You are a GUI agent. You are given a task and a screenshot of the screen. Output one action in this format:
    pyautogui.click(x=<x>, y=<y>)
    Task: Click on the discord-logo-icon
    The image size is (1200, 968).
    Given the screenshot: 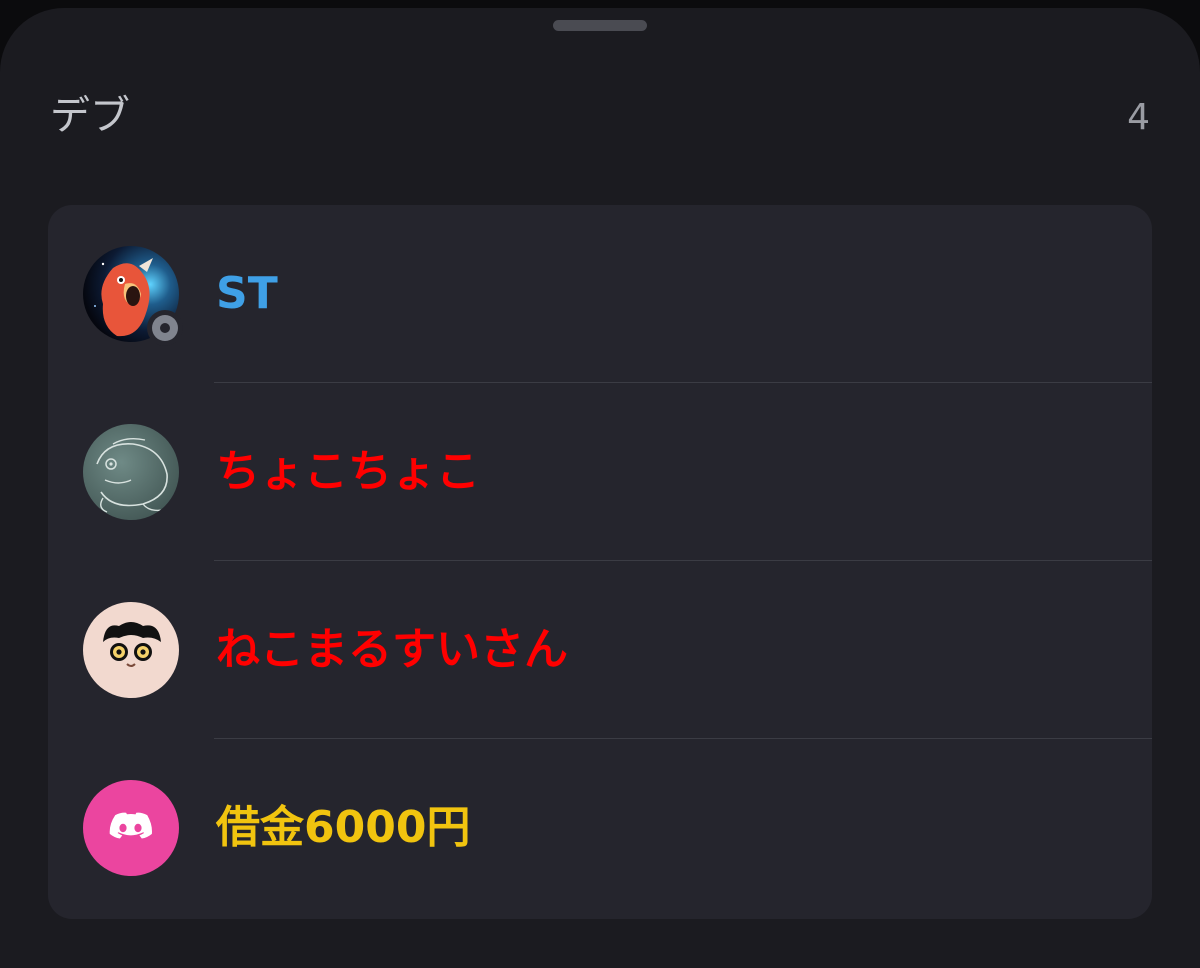 What is the action you would take?
    pyautogui.click(x=130, y=825)
    